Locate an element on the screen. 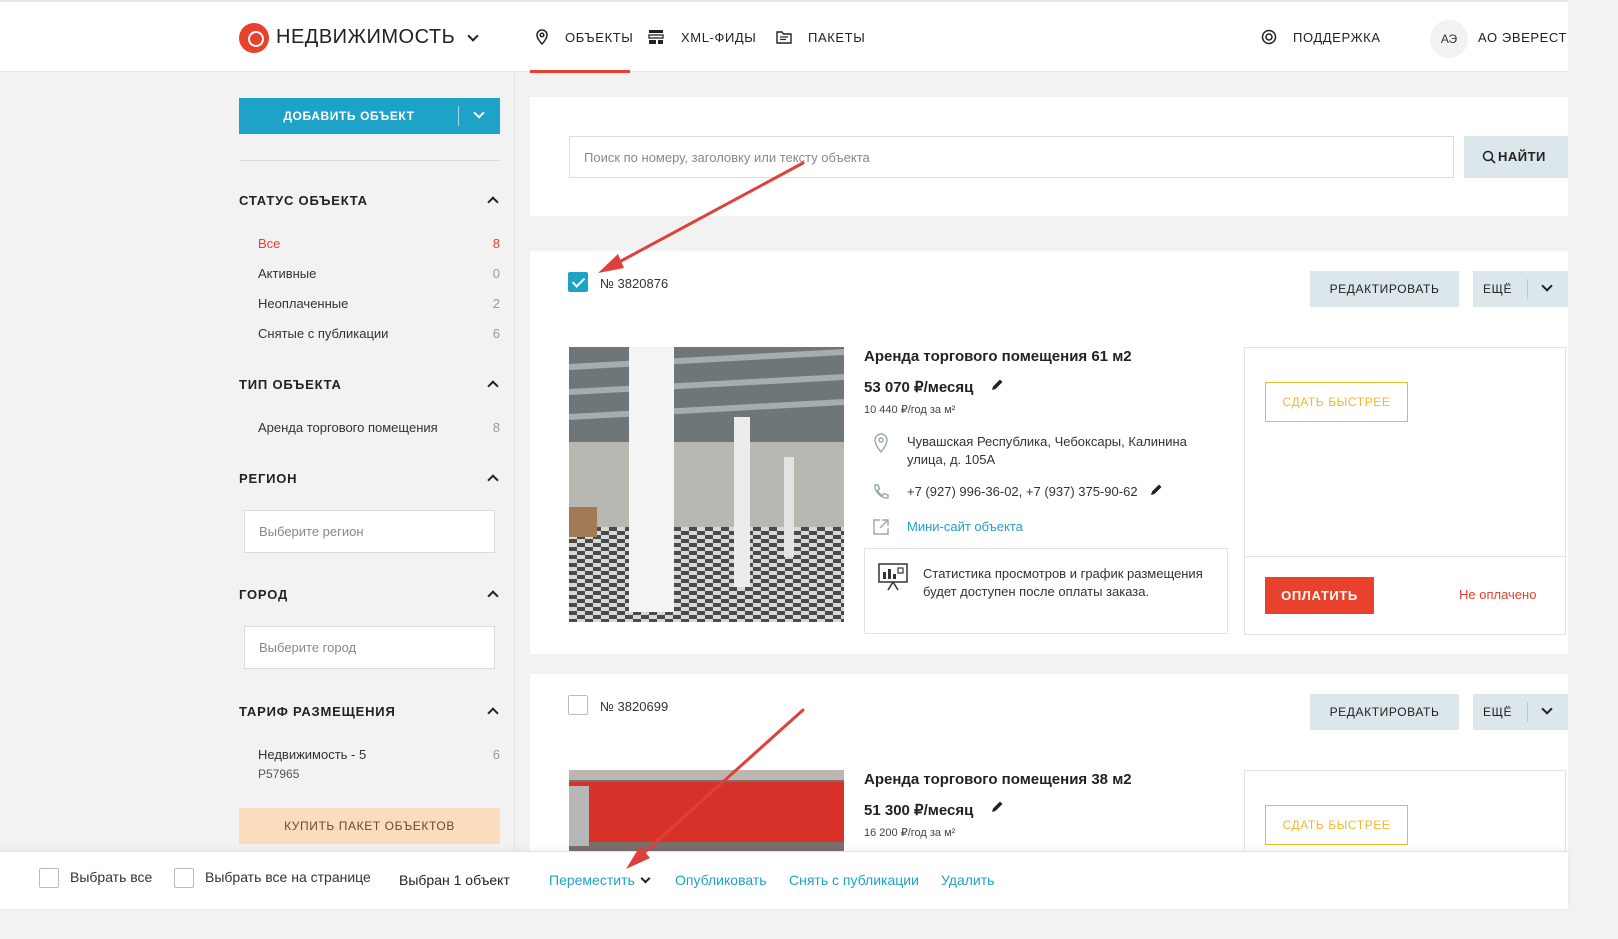 This screenshot has height=939, width=1618. status-count-all: 8 is located at coordinates (496, 243).